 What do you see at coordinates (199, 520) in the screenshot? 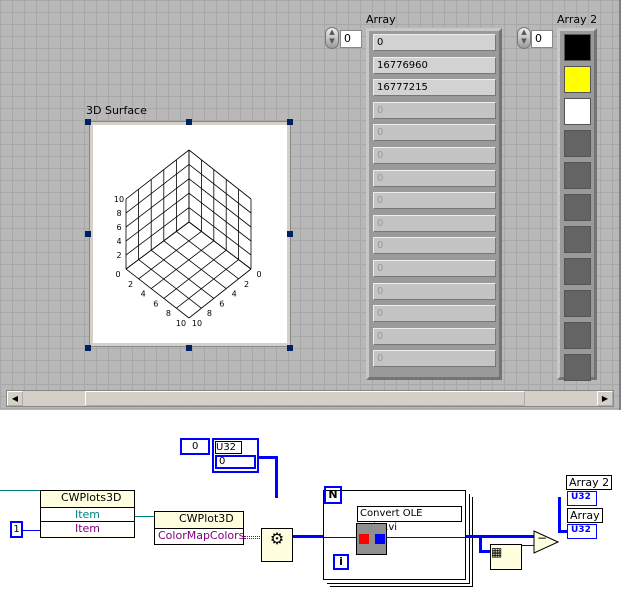
I see `cwplot3d-title: CWPlot3D` at bounding box center [199, 520].